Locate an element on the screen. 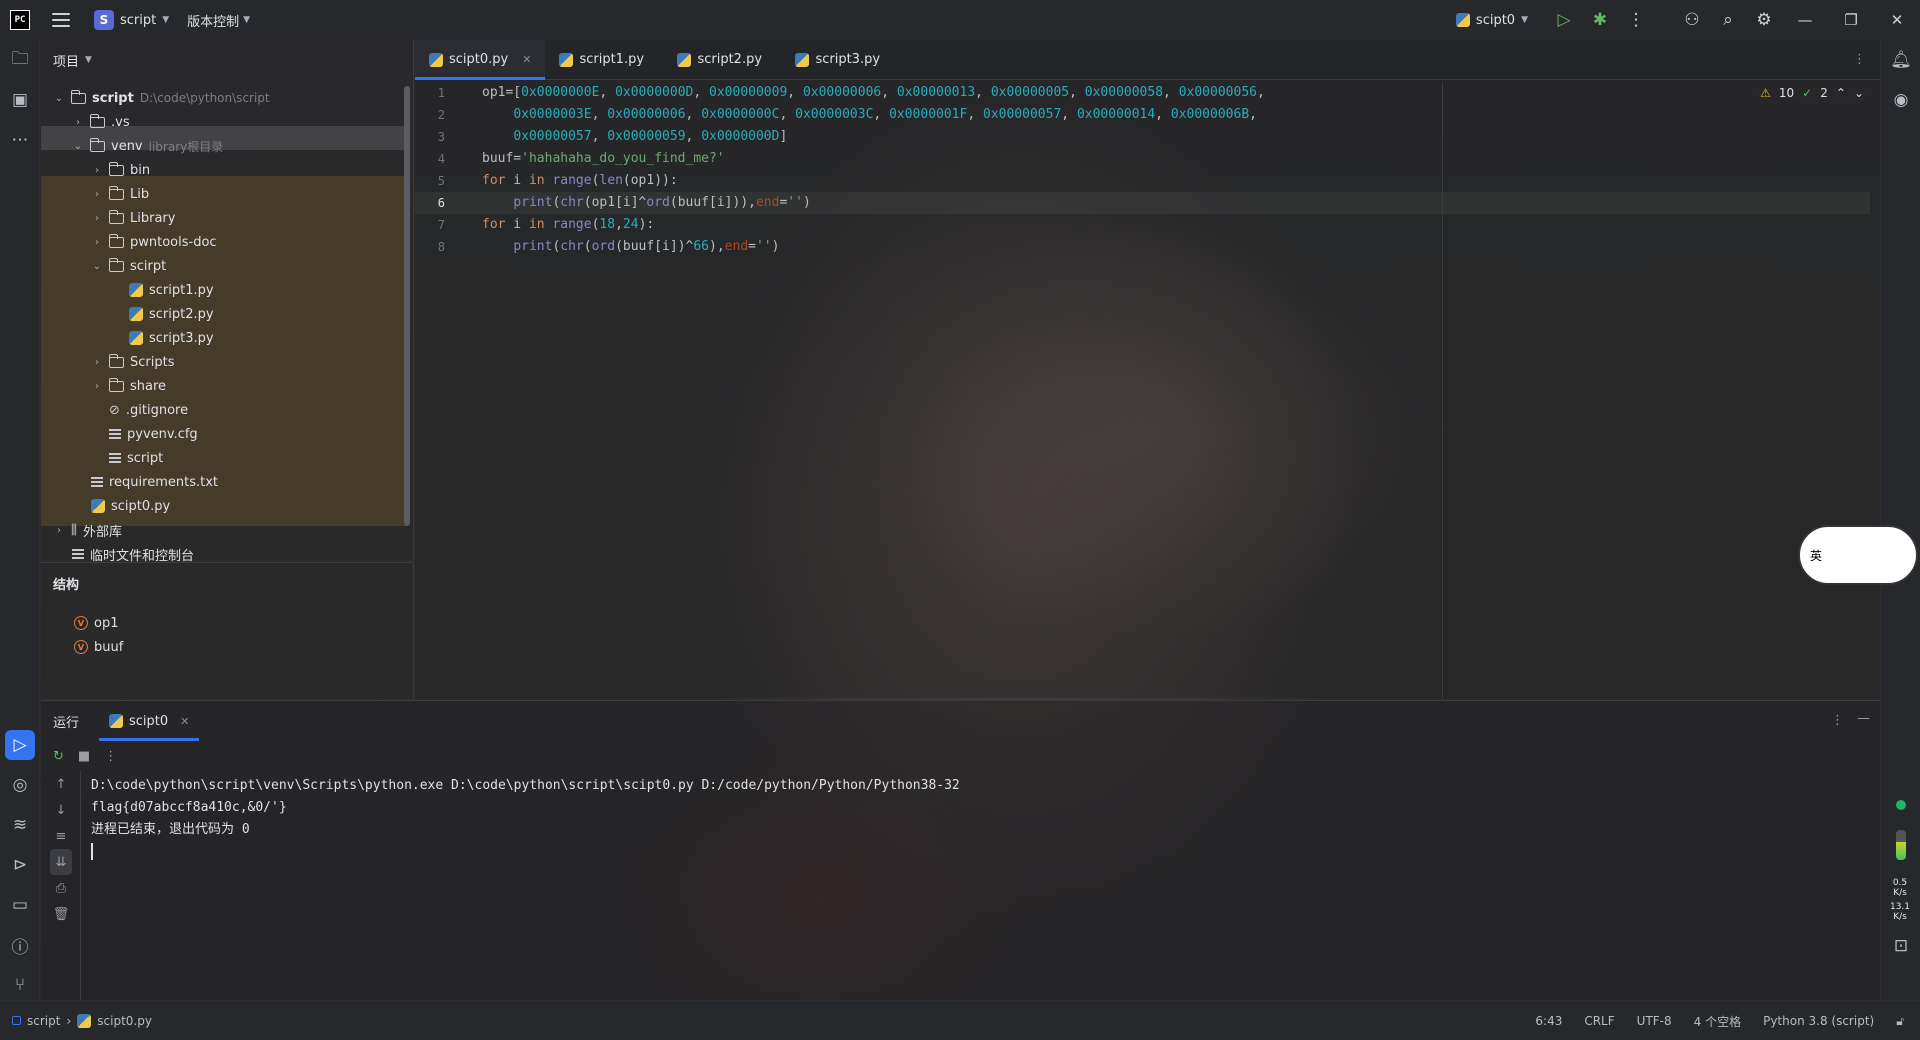 The image size is (1920, 1040). check-count: 2 is located at coordinates (1824, 93).